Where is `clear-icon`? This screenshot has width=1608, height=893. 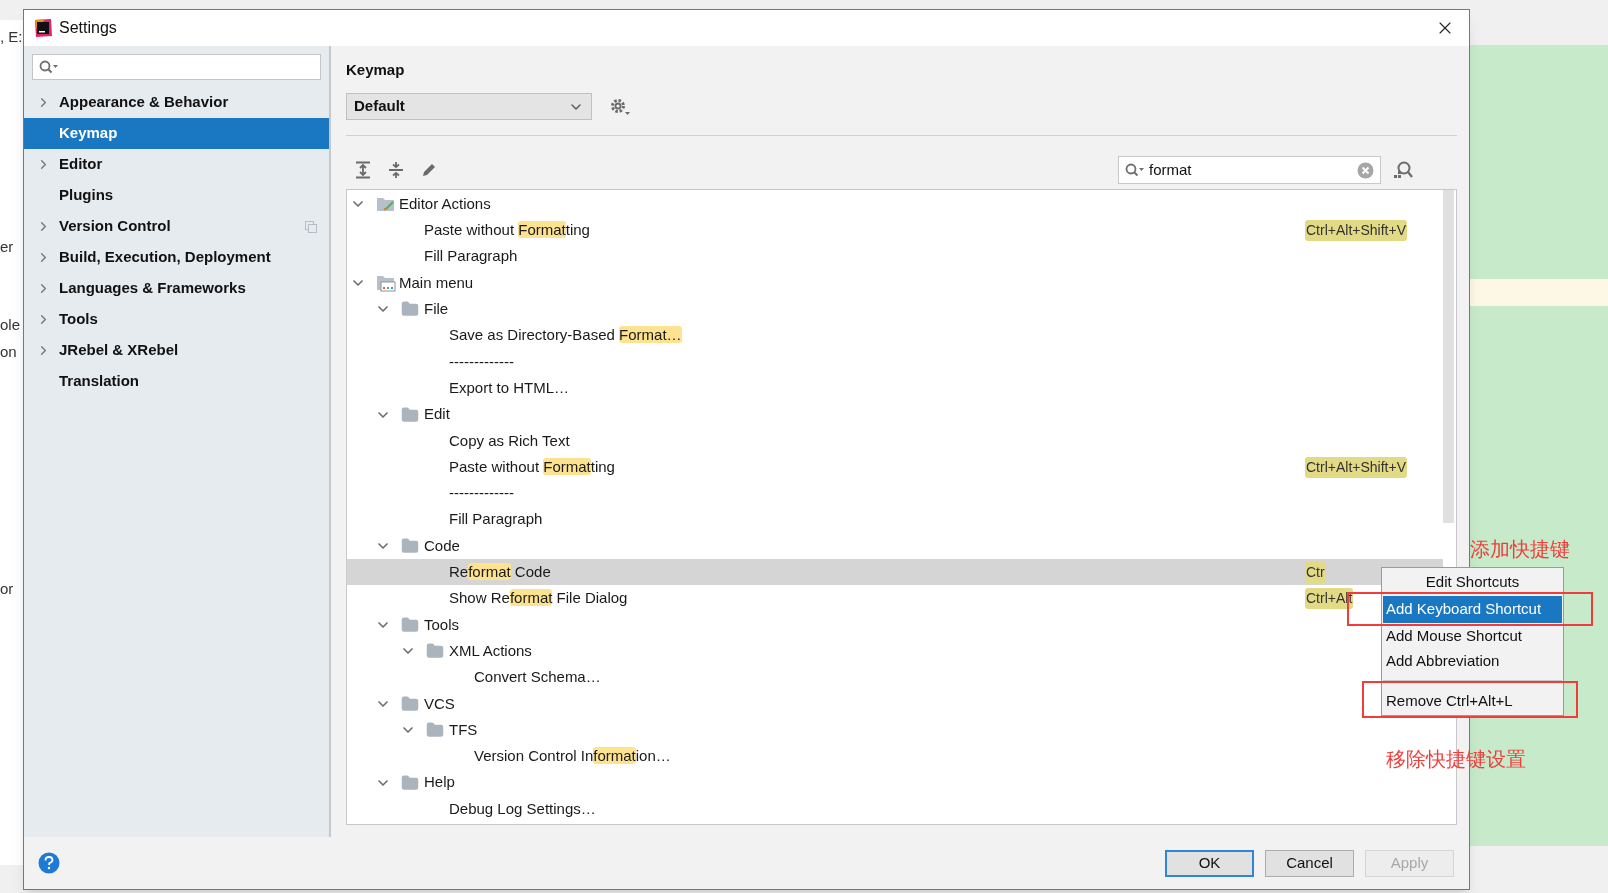
clear-icon is located at coordinates (1365, 170).